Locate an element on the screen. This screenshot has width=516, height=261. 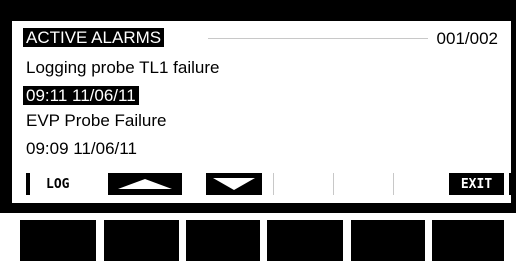
alarm-message-2: EVP Probe Failure is located at coordinates (96, 120).